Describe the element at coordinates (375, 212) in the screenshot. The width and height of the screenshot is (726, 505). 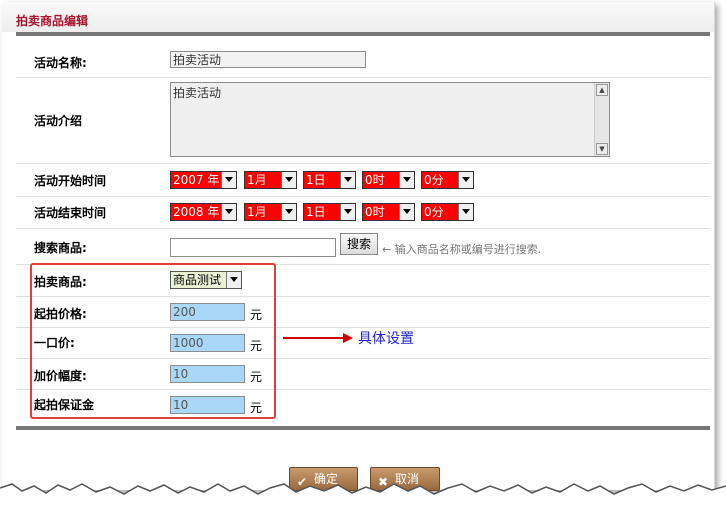
I see `end-hour-value: 0时` at that location.